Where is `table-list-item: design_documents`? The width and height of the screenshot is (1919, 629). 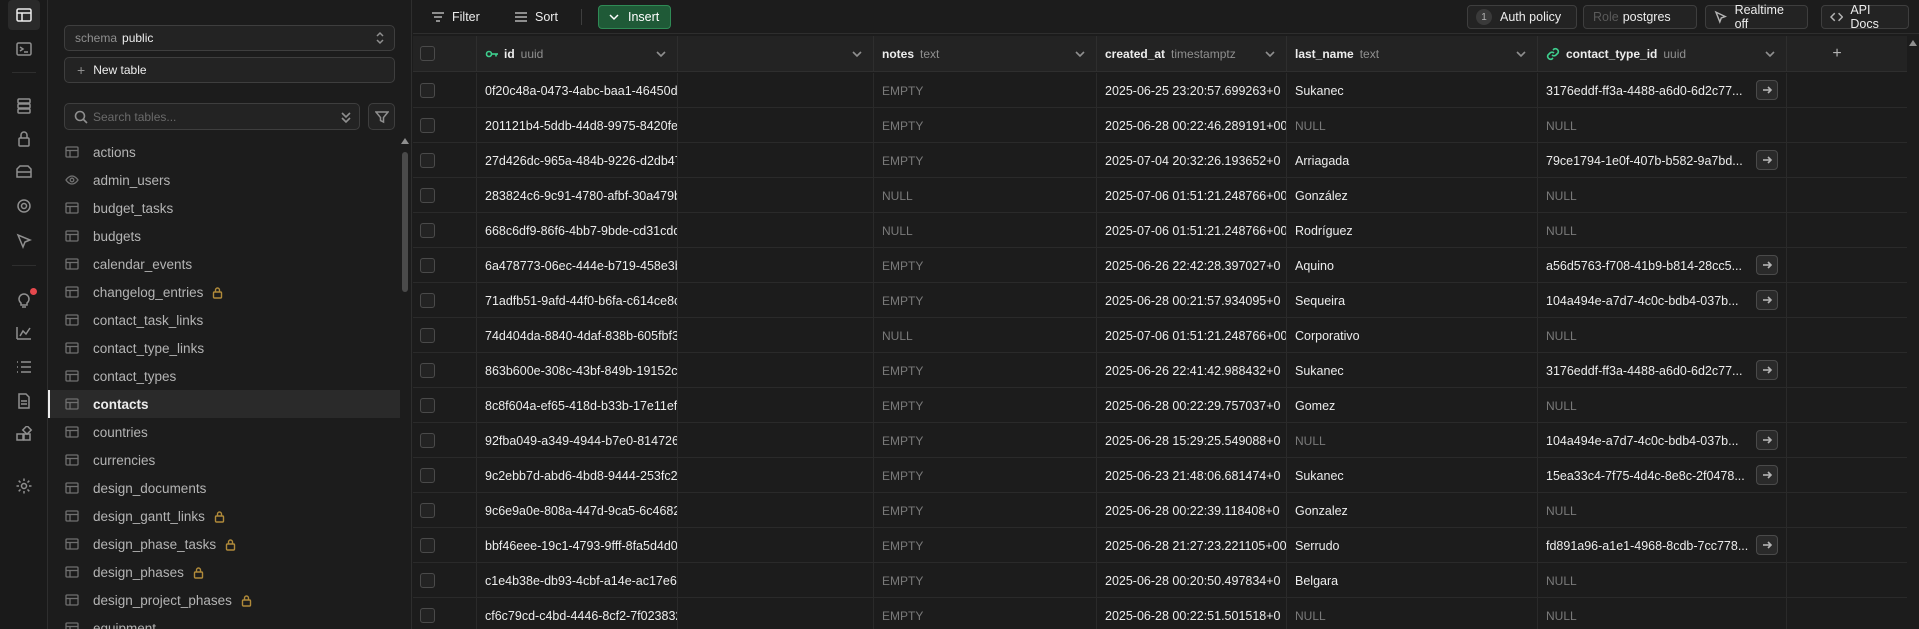
table-list-item: design_documents is located at coordinates (224, 488).